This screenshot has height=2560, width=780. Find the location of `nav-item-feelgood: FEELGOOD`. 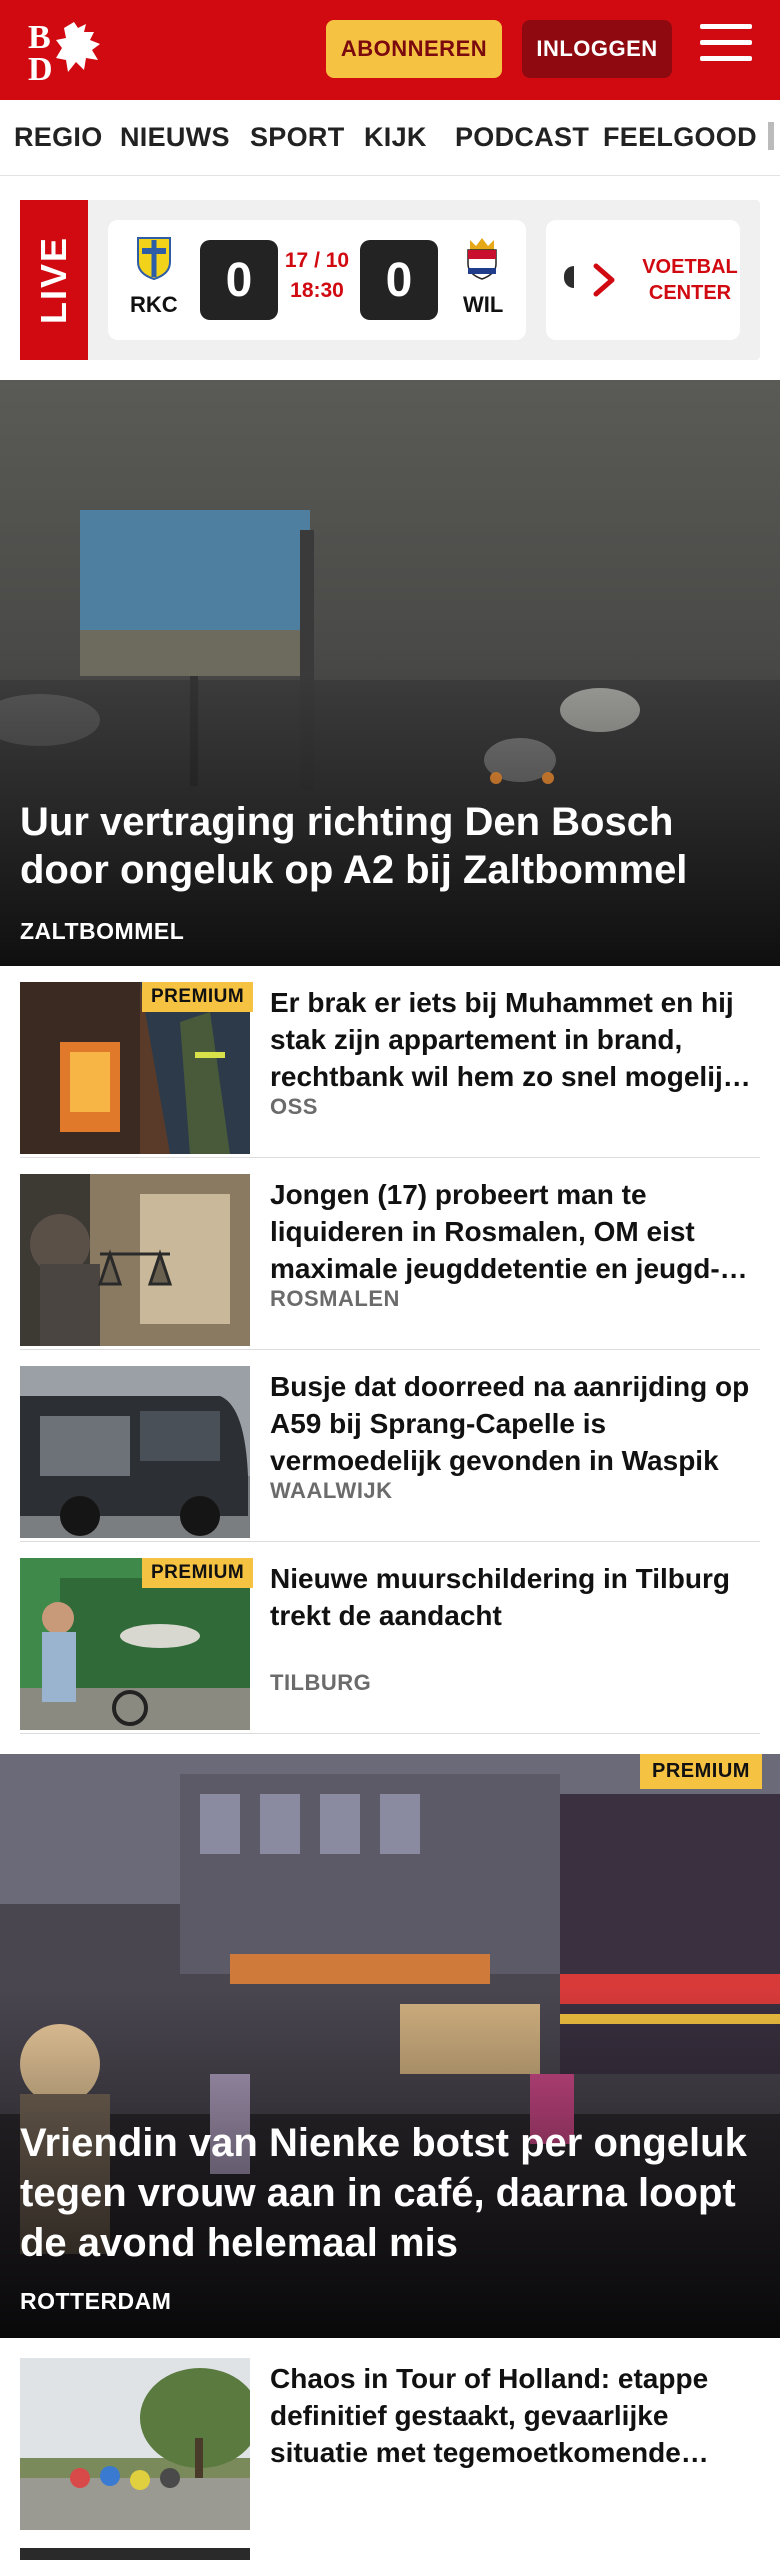

nav-item-feelgood: FEELGOOD is located at coordinates (680, 137).